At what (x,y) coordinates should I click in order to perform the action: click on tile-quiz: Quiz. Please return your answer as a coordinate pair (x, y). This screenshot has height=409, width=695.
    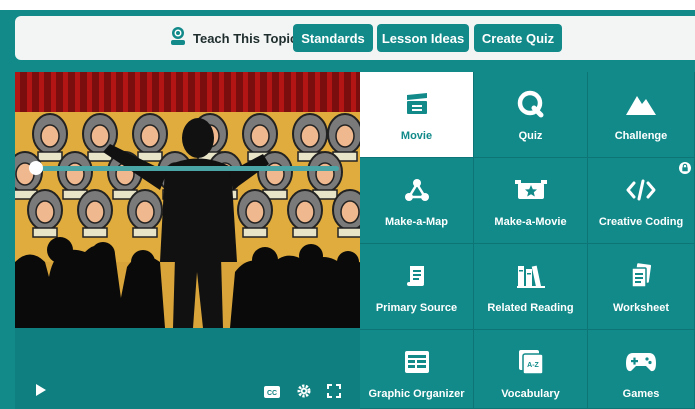
    Looking at the image, I should click on (531, 115).